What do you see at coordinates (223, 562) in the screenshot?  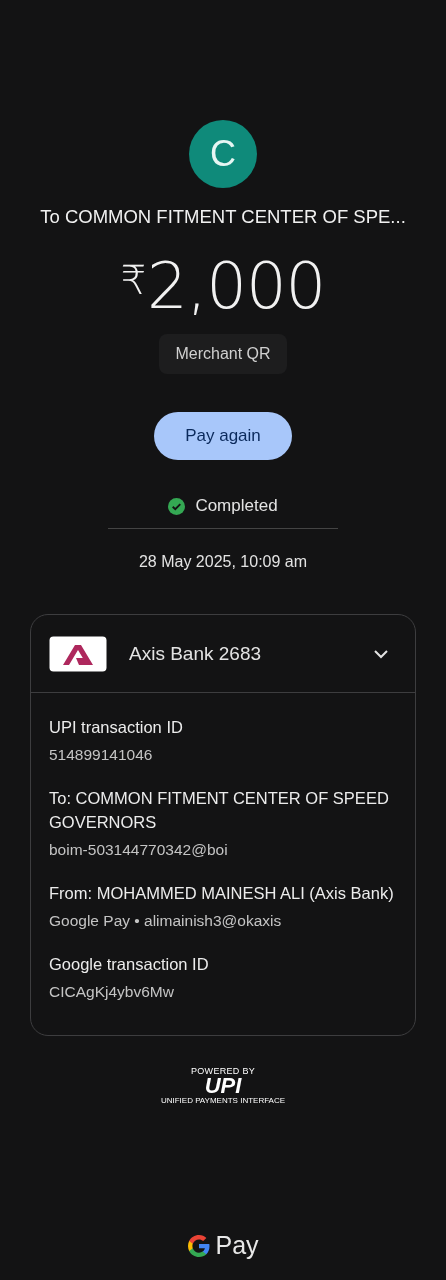 I see `transaction-date: 28 May 2025, 10:09 am` at bounding box center [223, 562].